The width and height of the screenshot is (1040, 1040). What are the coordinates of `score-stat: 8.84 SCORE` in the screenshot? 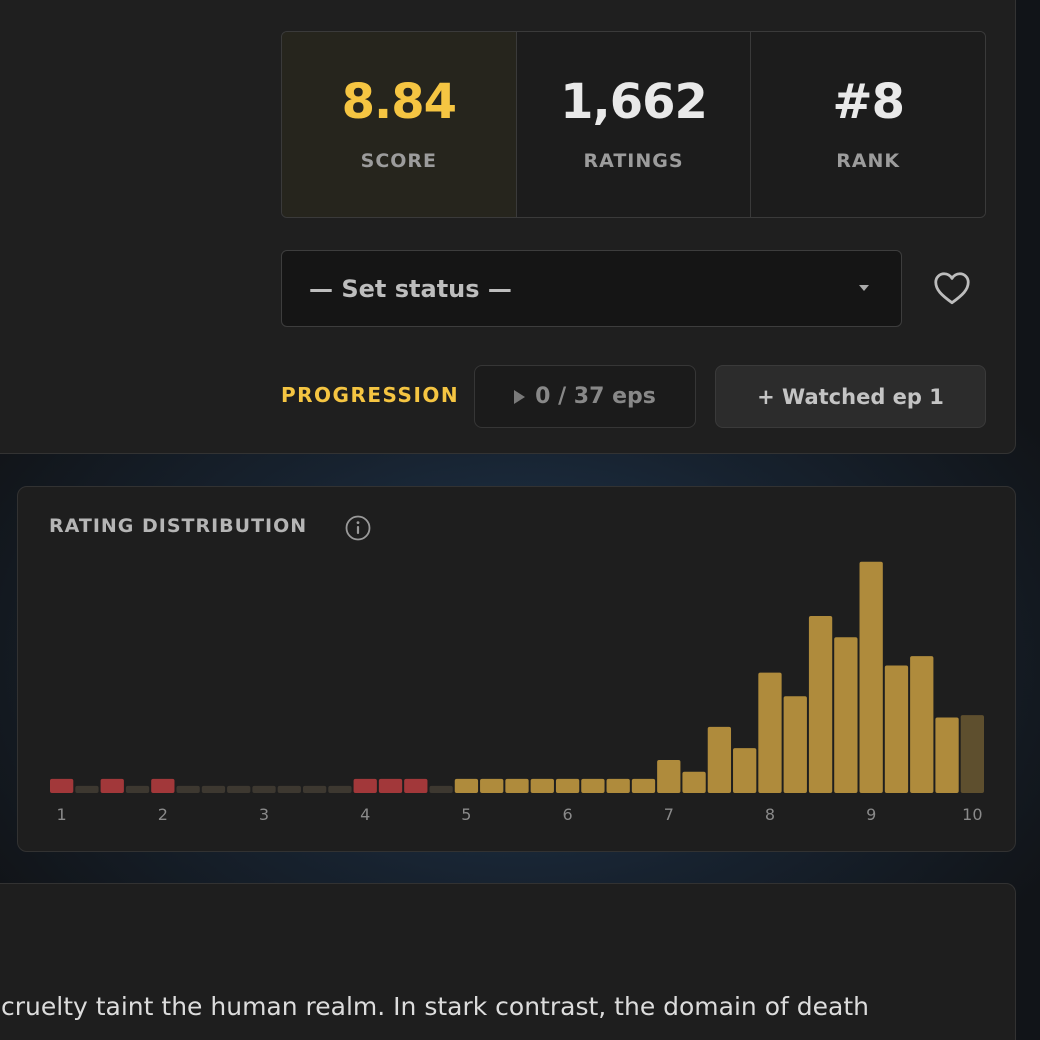 It's located at (399, 124).